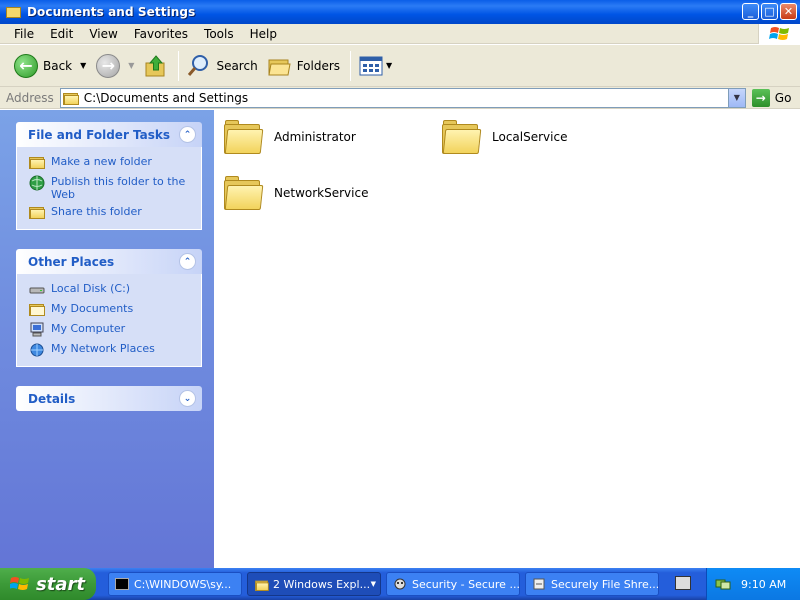 This screenshot has height=600, width=800. I want to click on start-button: start, so click(48, 584).